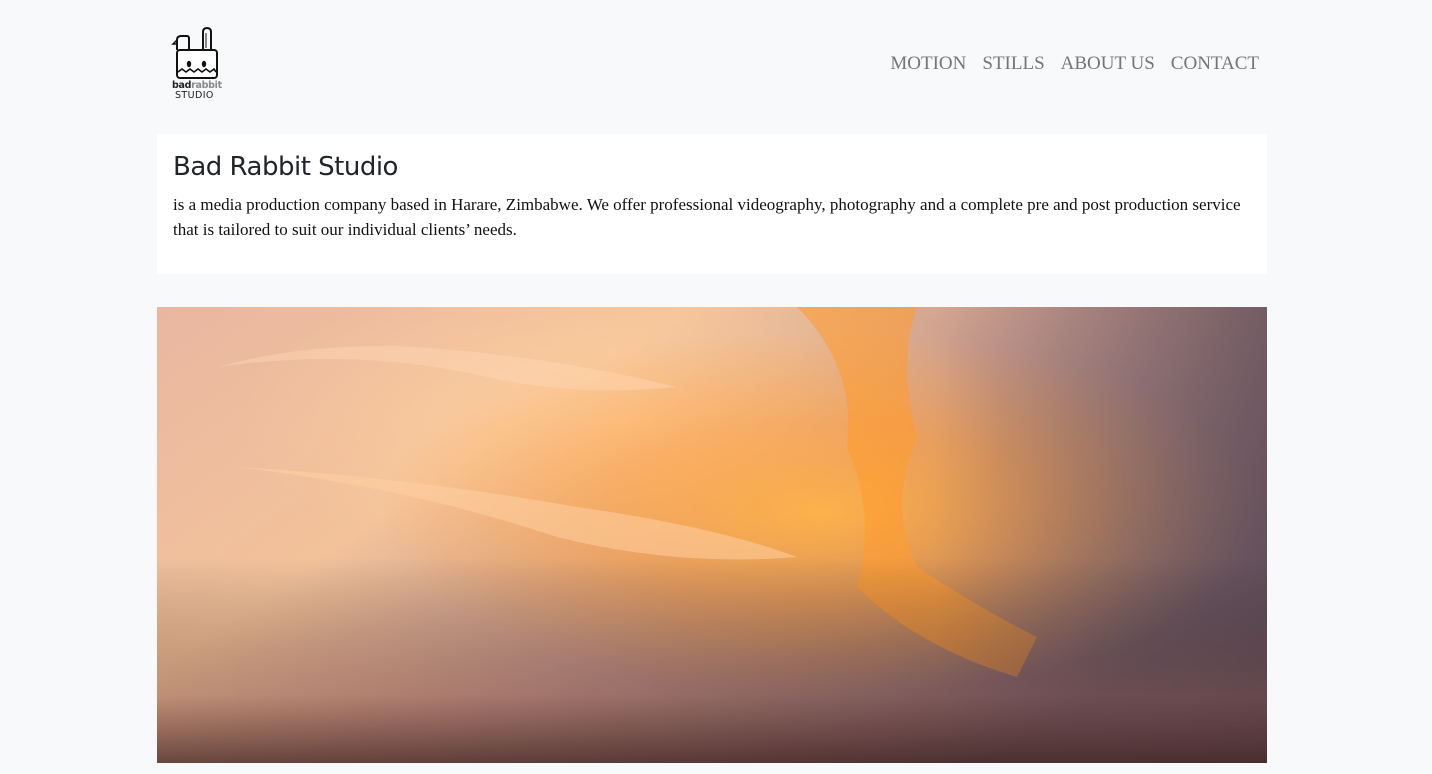 The image size is (1432, 774). I want to click on site-logo: badrabbit STUDIO, so click(196, 65).